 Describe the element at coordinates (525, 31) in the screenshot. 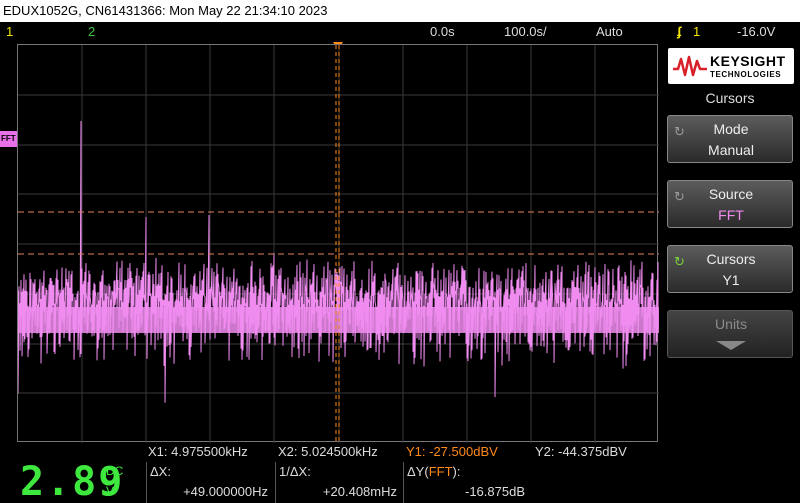

I see `time-scale-readout: 100.0s/` at that location.